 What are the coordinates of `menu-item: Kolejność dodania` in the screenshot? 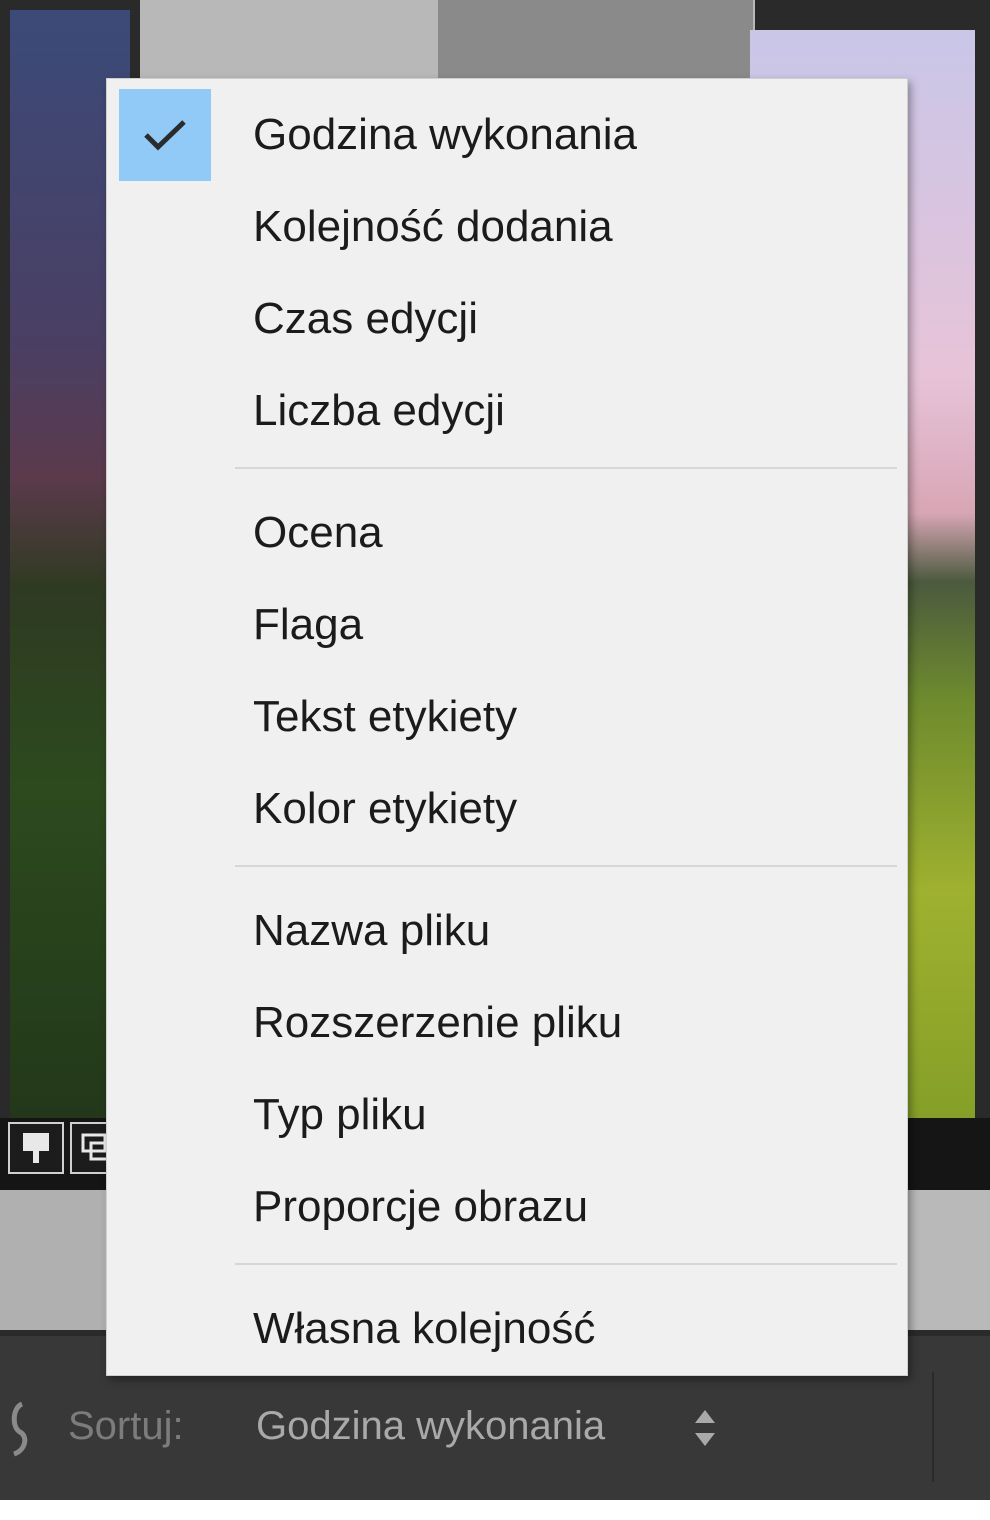 It's located at (507, 227).